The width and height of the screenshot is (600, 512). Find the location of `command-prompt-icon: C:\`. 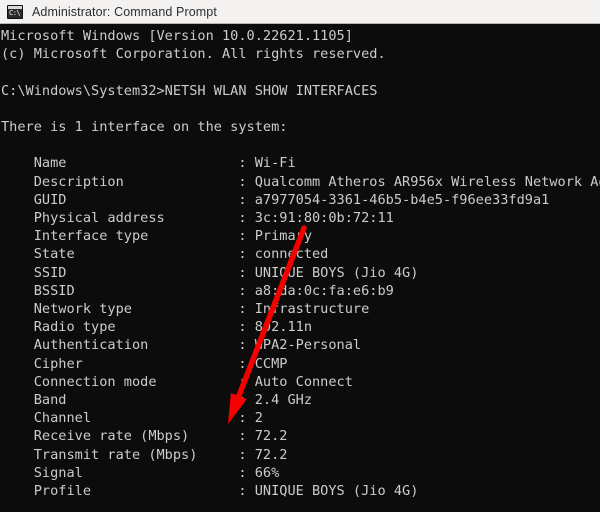

command-prompt-icon: C:\ is located at coordinates (15, 11).